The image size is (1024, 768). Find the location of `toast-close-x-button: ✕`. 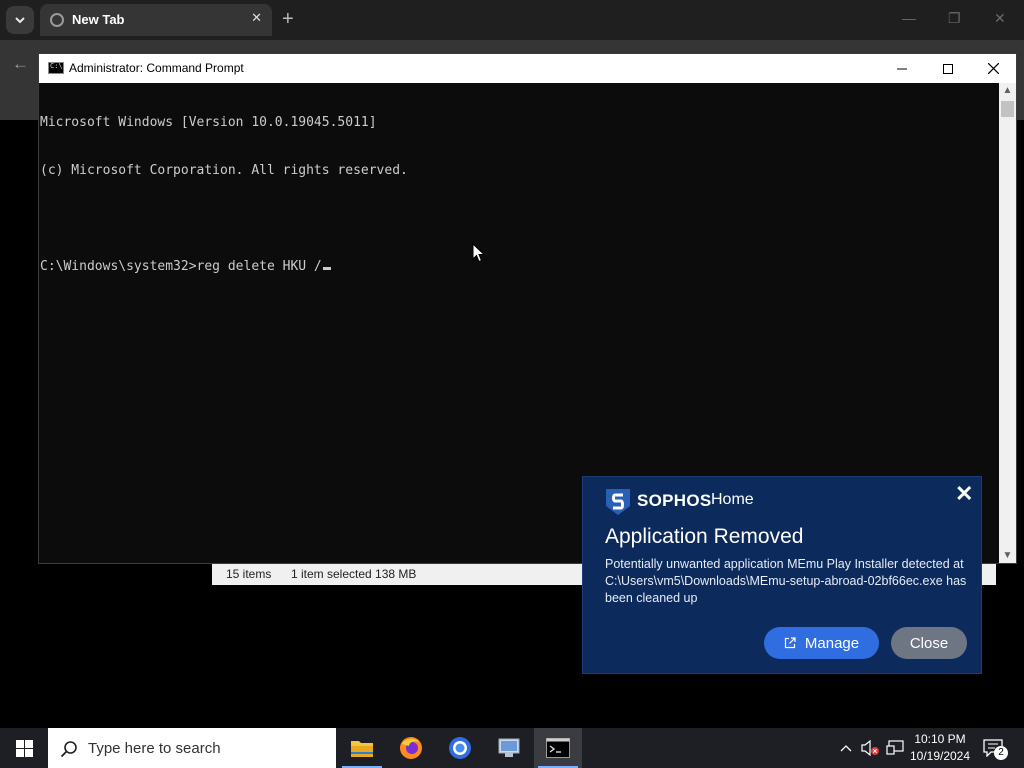

toast-close-x-button: ✕ is located at coordinates (964, 494).